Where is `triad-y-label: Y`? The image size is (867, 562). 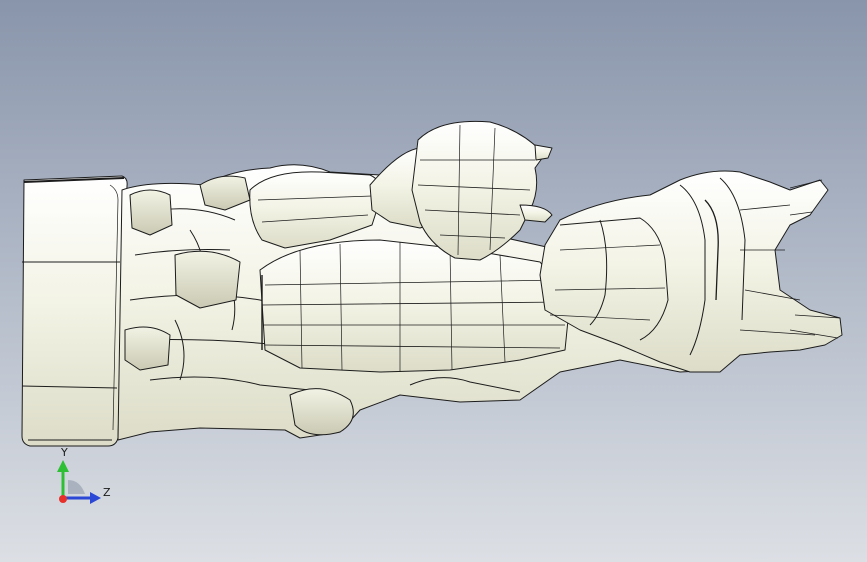
triad-y-label: Y is located at coordinates (64, 452).